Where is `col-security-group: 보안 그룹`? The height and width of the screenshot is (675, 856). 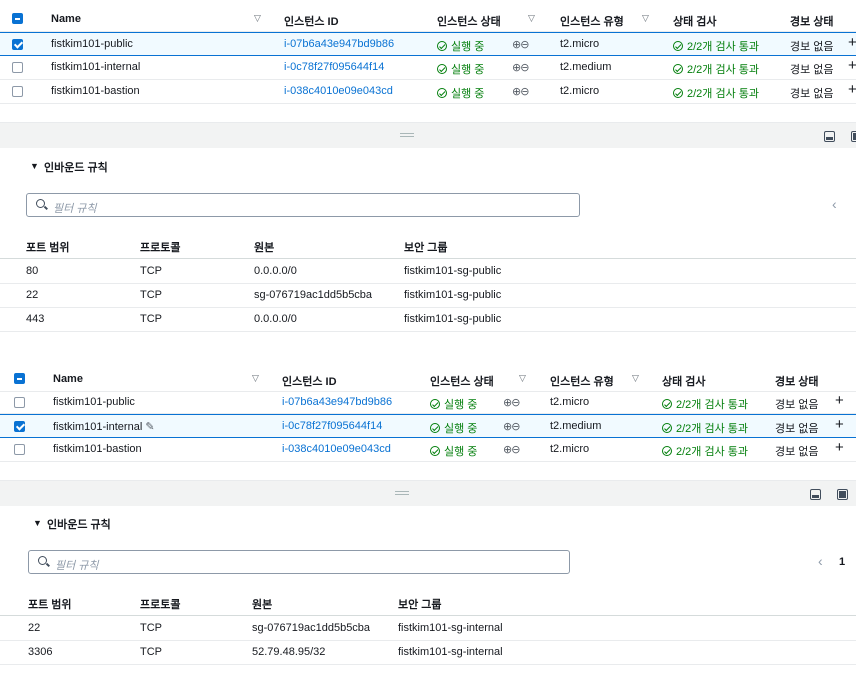 col-security-group: 보안 그룹 is located at coordinates (426, 248).